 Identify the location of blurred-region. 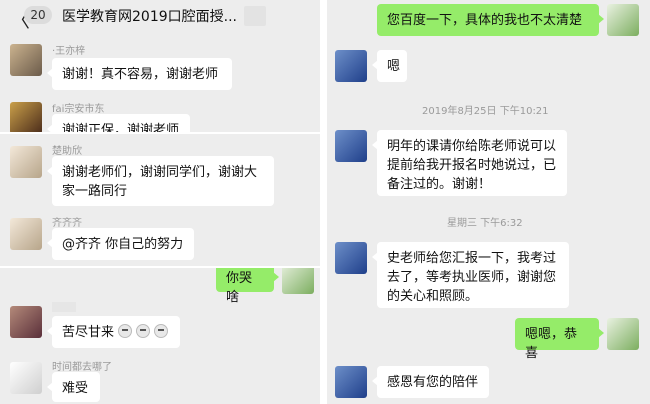
(255, 16).